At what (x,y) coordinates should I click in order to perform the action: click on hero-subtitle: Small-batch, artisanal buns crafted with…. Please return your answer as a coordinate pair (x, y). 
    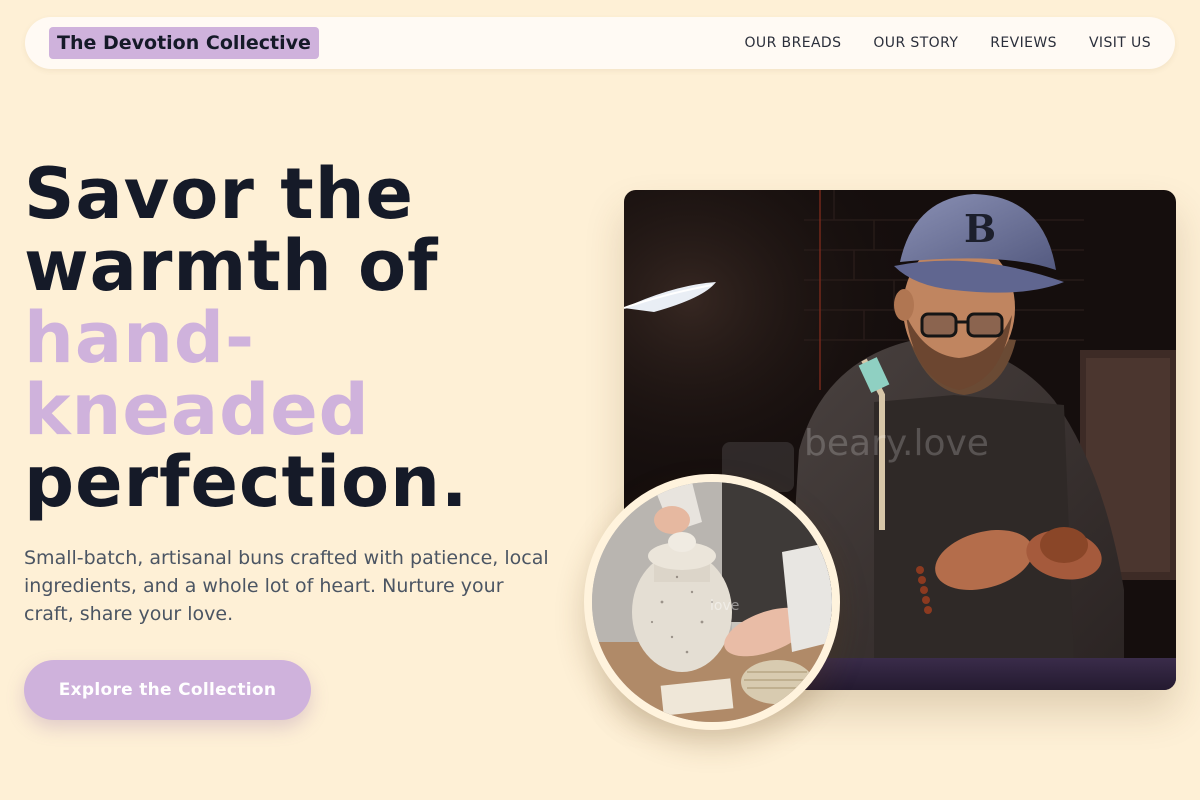
    Looking at the image, I should click on (286, 586).